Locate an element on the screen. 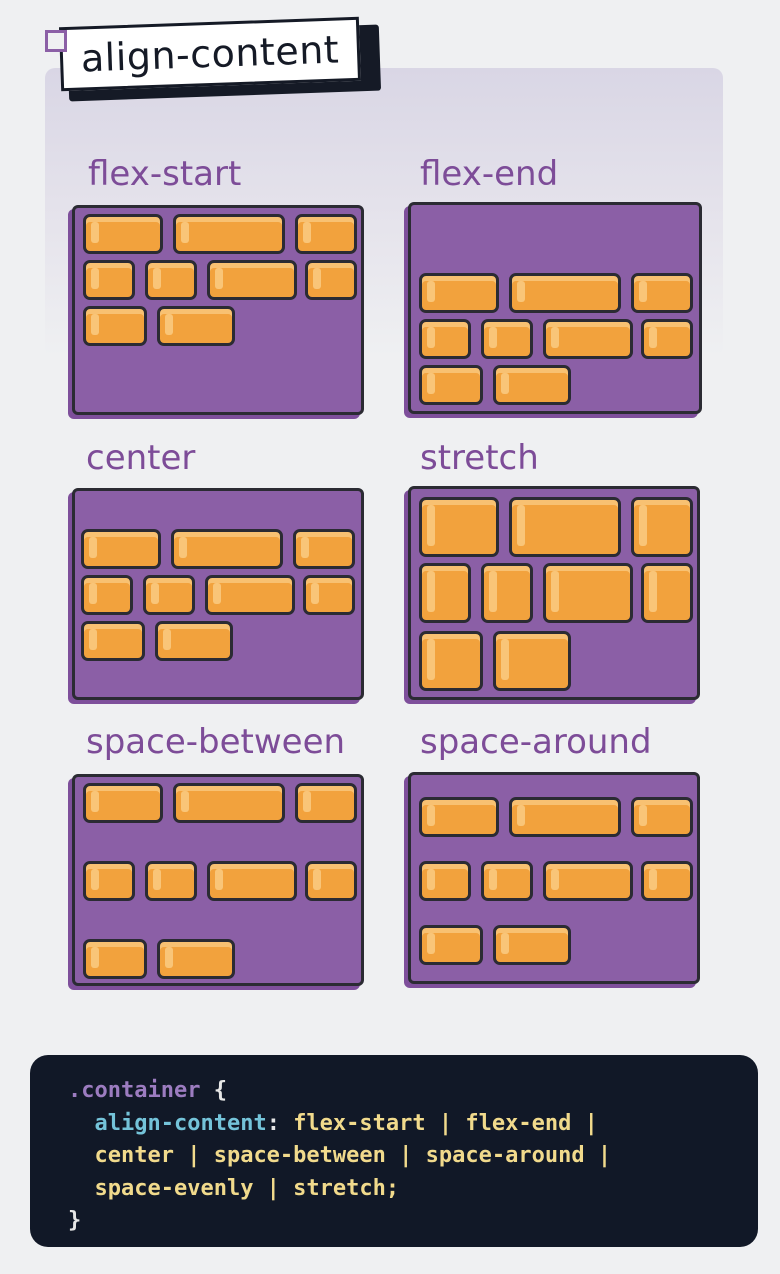  page-title: align-content is located at coordinates (210, 54).